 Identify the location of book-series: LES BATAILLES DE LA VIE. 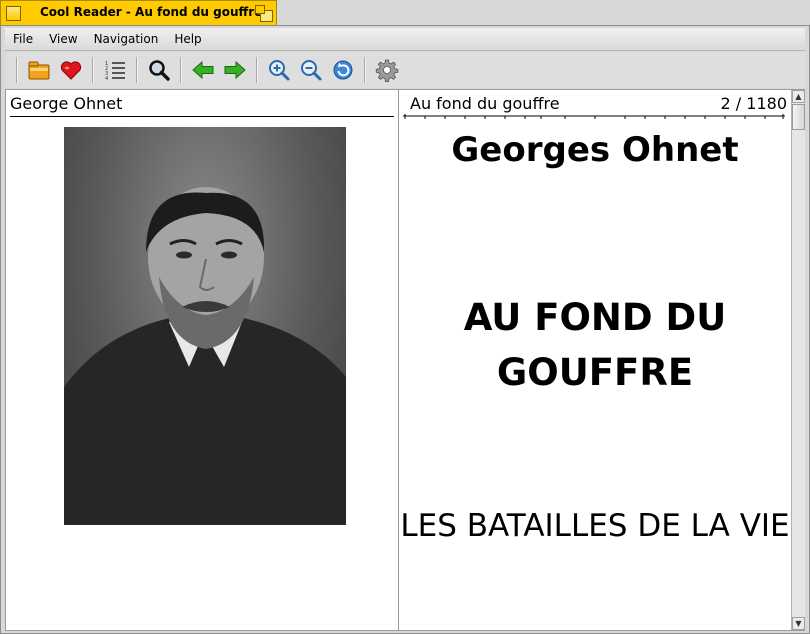
(595, 526).